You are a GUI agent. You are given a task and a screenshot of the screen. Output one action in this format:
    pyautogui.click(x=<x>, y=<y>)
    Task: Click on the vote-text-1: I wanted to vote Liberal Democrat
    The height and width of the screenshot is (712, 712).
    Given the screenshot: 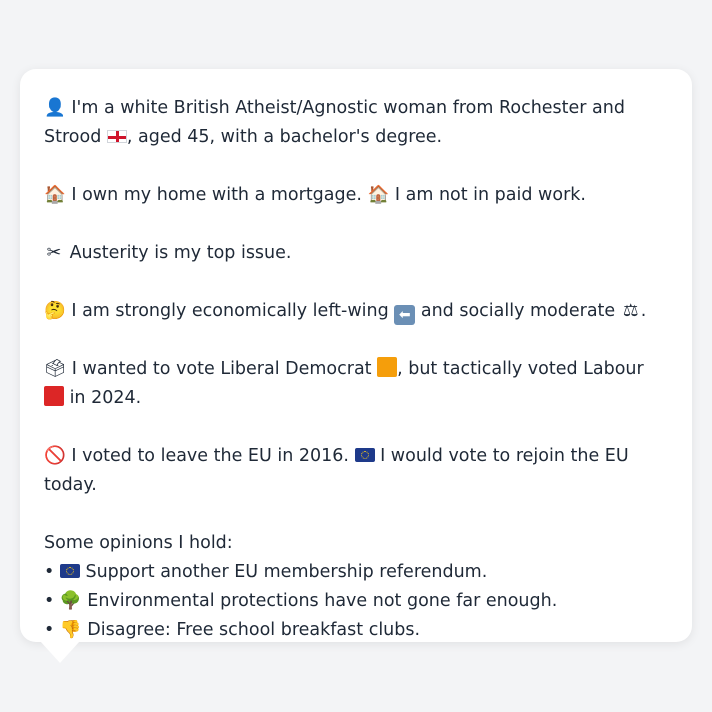 What is the action you would take?
    pyautogui.click(x=222, y=369)
    